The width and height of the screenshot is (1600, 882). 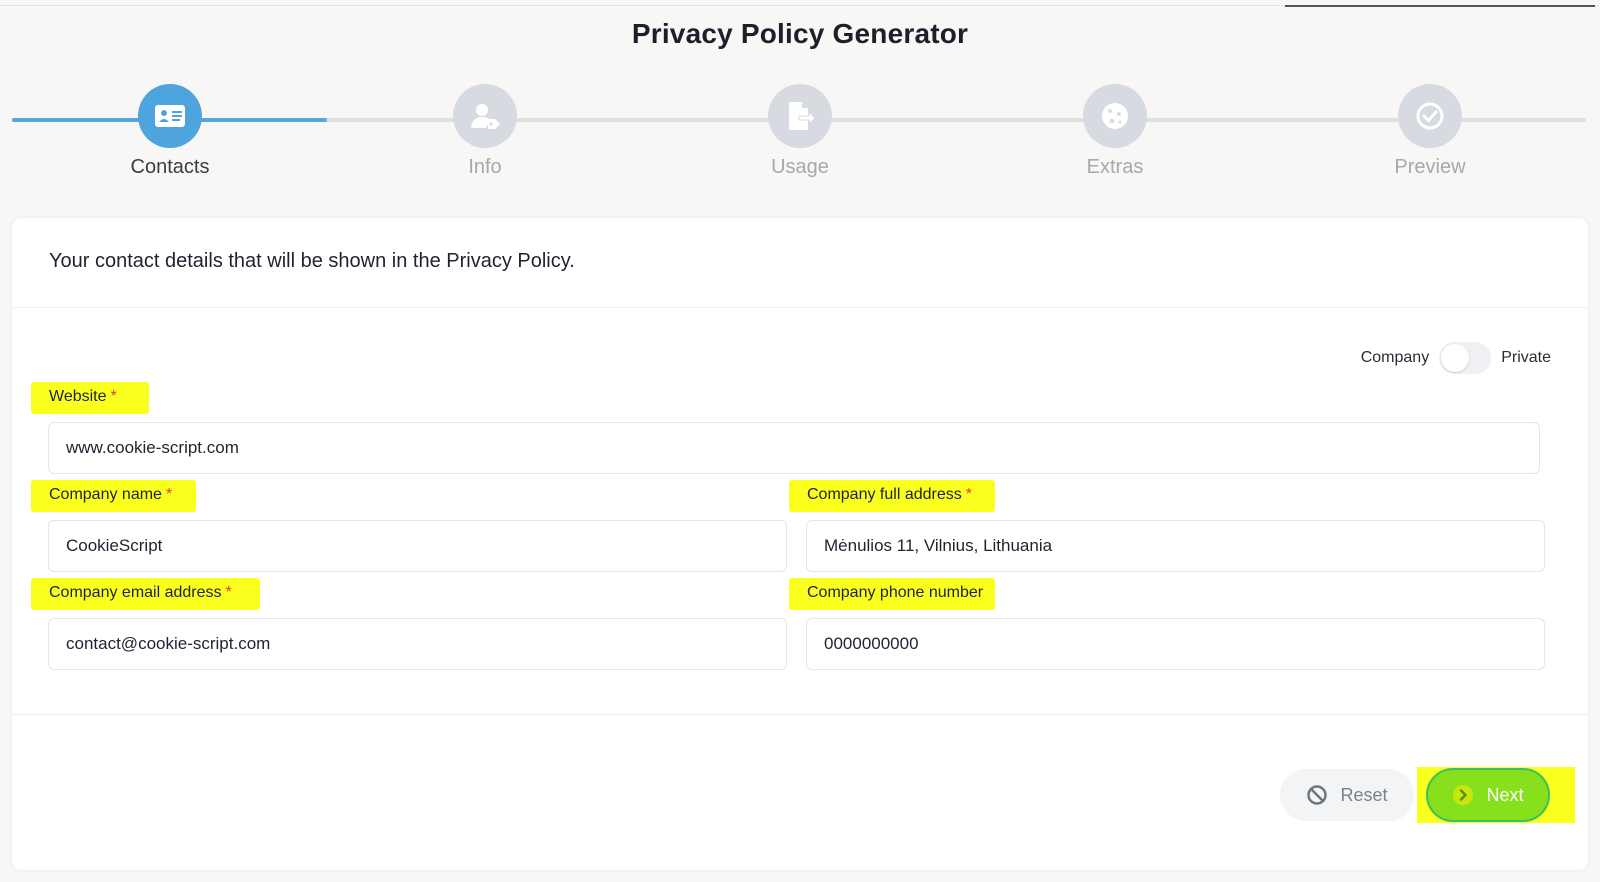 I want to click on step-label: Info, so click(x=485, y=167).